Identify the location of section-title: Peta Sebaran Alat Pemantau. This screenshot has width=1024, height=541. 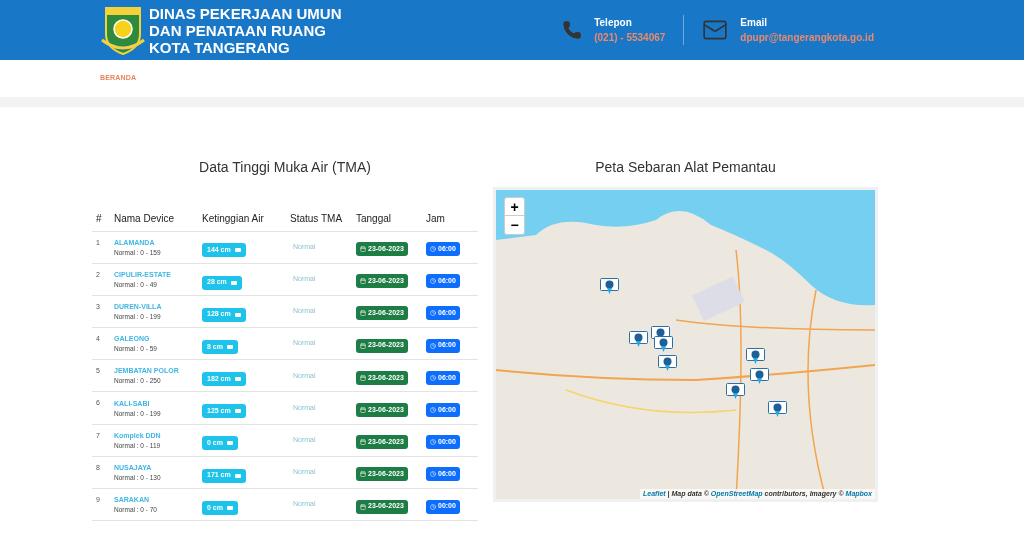
(685, 167).